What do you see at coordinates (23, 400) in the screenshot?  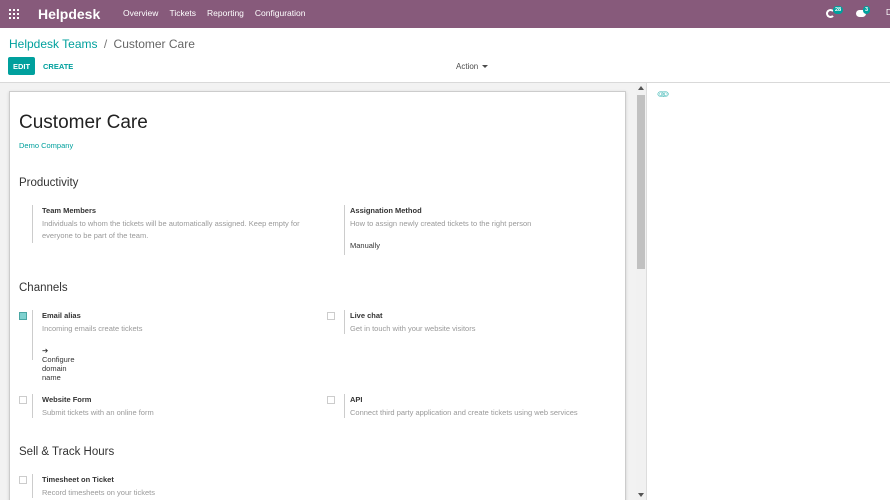 I see `website-form-checkbox` at bounding box center [23, 400].